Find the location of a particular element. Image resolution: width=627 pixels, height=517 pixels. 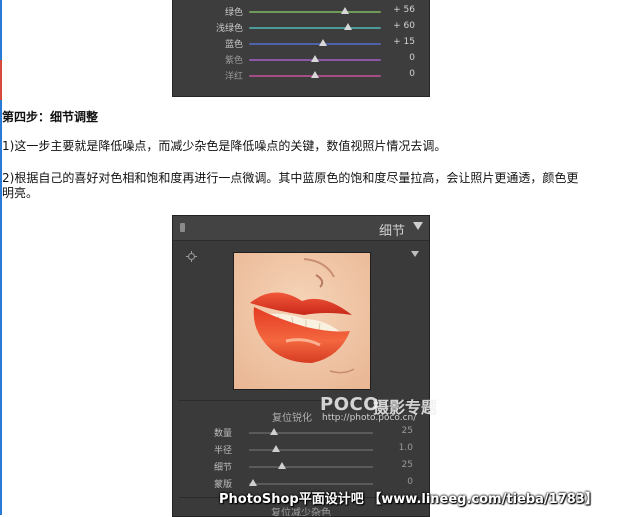

hsl-slider-magenta: 洋红 0 is located at coordinates (301, 75).